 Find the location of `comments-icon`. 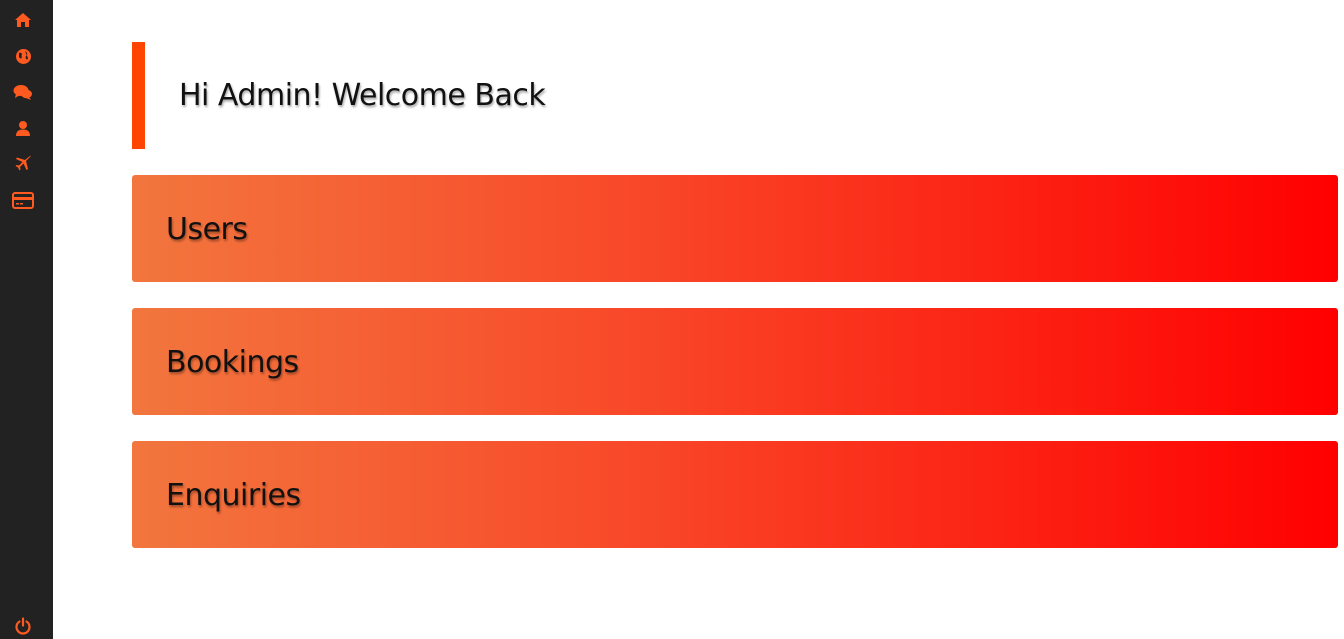

comments-icon is located at coordinates (23, 92).